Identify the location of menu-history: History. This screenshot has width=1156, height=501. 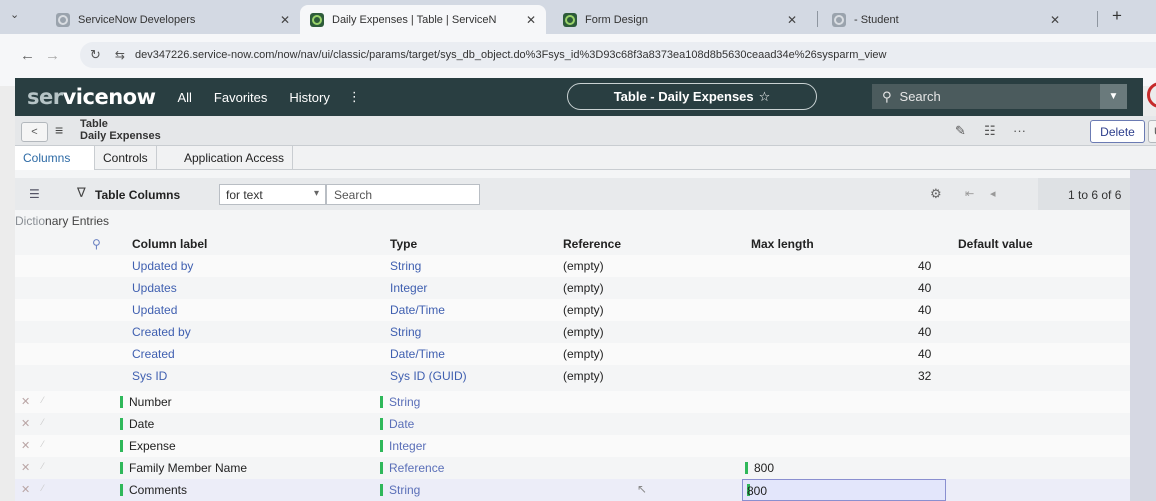
(309, 97).